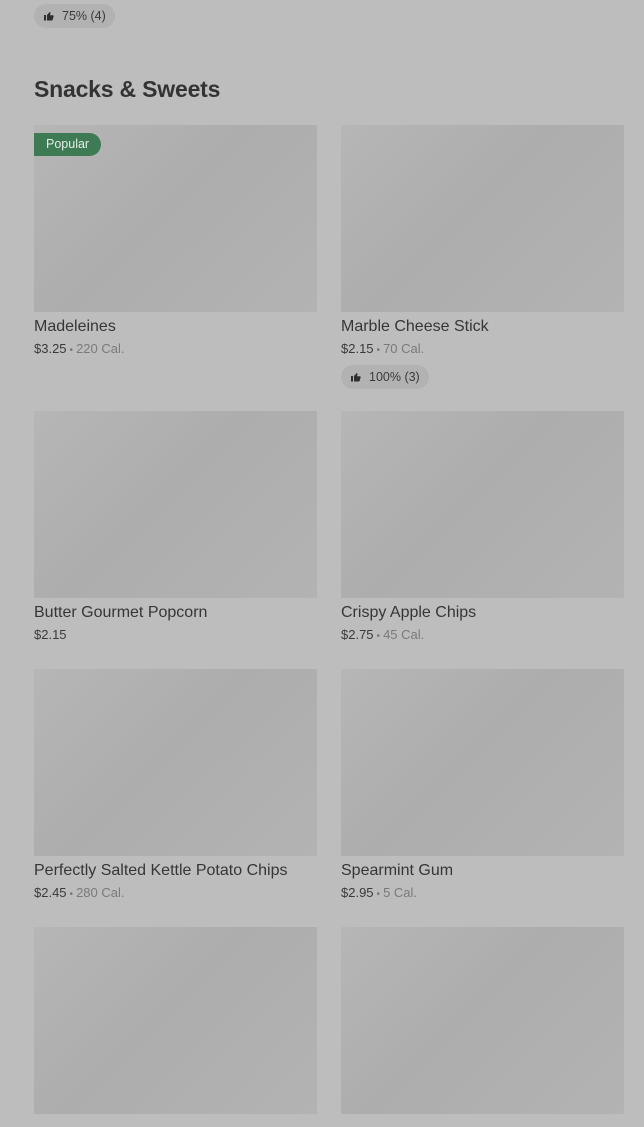 The height and width of the screenshot is (1127, 644). Describe the element at coordinates (68, 144) in the screenshot. I see `popular-badge: Popular` at that location.